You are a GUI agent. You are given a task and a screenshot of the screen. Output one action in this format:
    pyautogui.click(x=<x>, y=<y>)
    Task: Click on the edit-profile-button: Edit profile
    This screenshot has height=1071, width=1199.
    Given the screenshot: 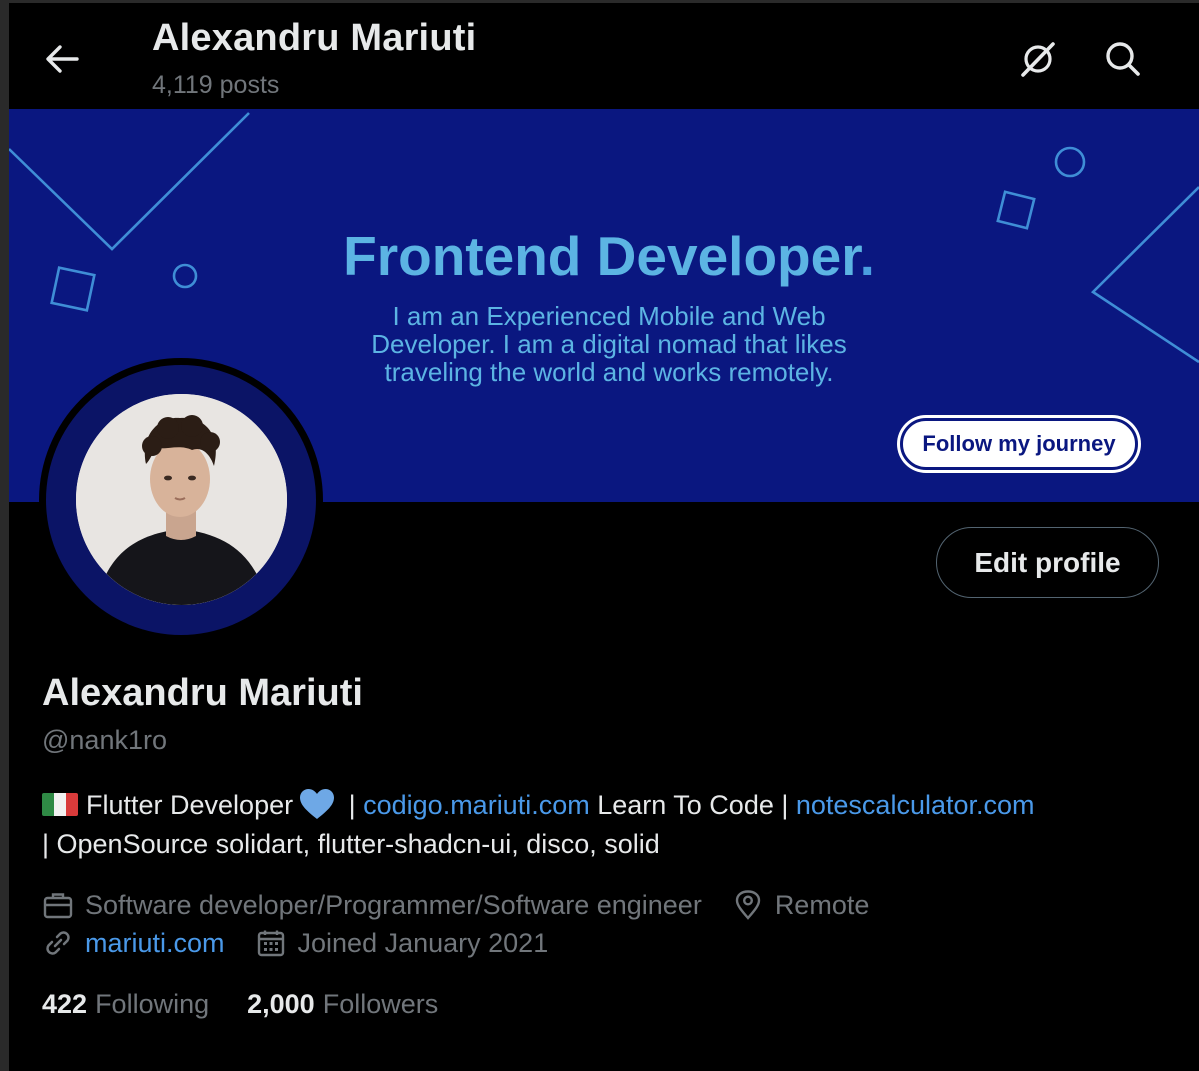 What is the action you would take?
    pyautogui.click(x=1047, y=562)
    